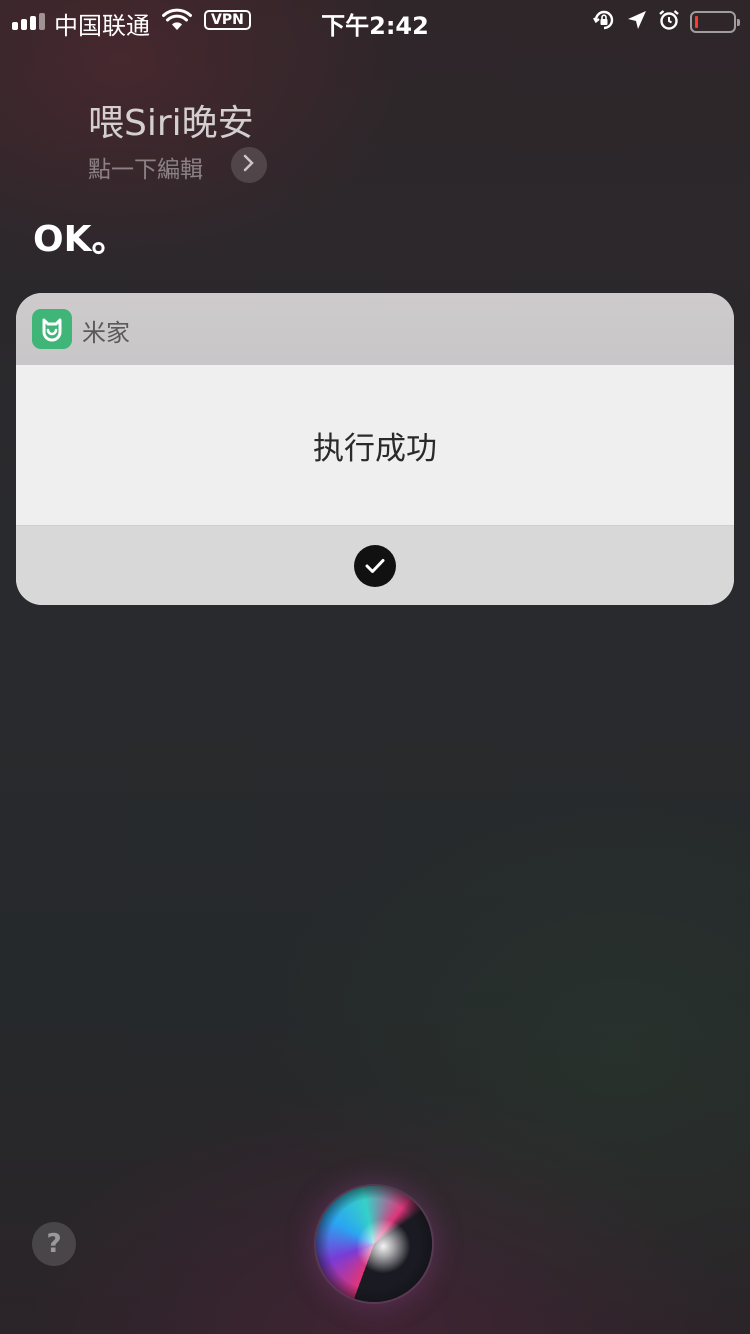 Image resolution: width=750 pixels, height=1334 pixels. I want to click on checkmark-icon, so click(375, 566).